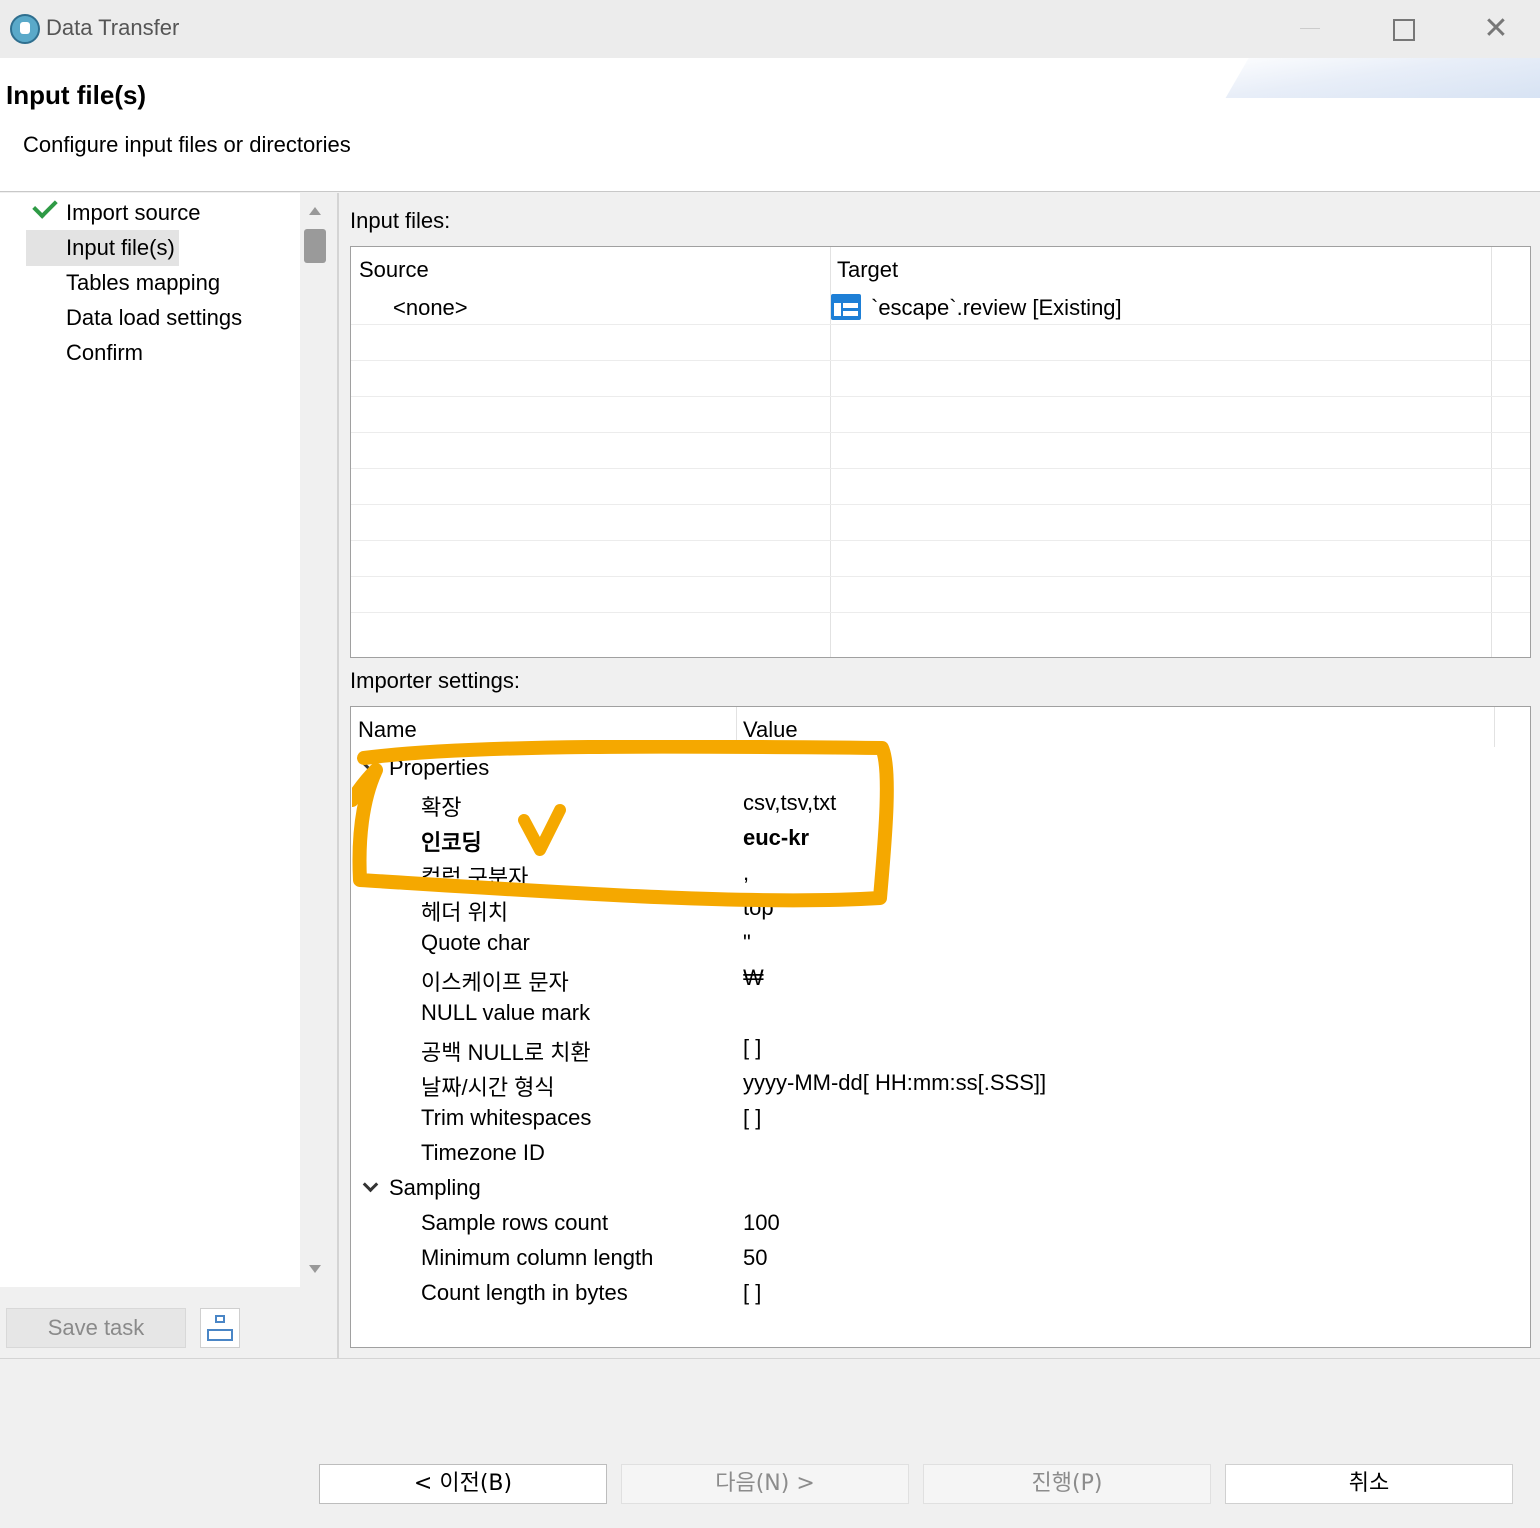  I want to click on property-row: 이스케이프 문자 ₩, so click(940, 978).